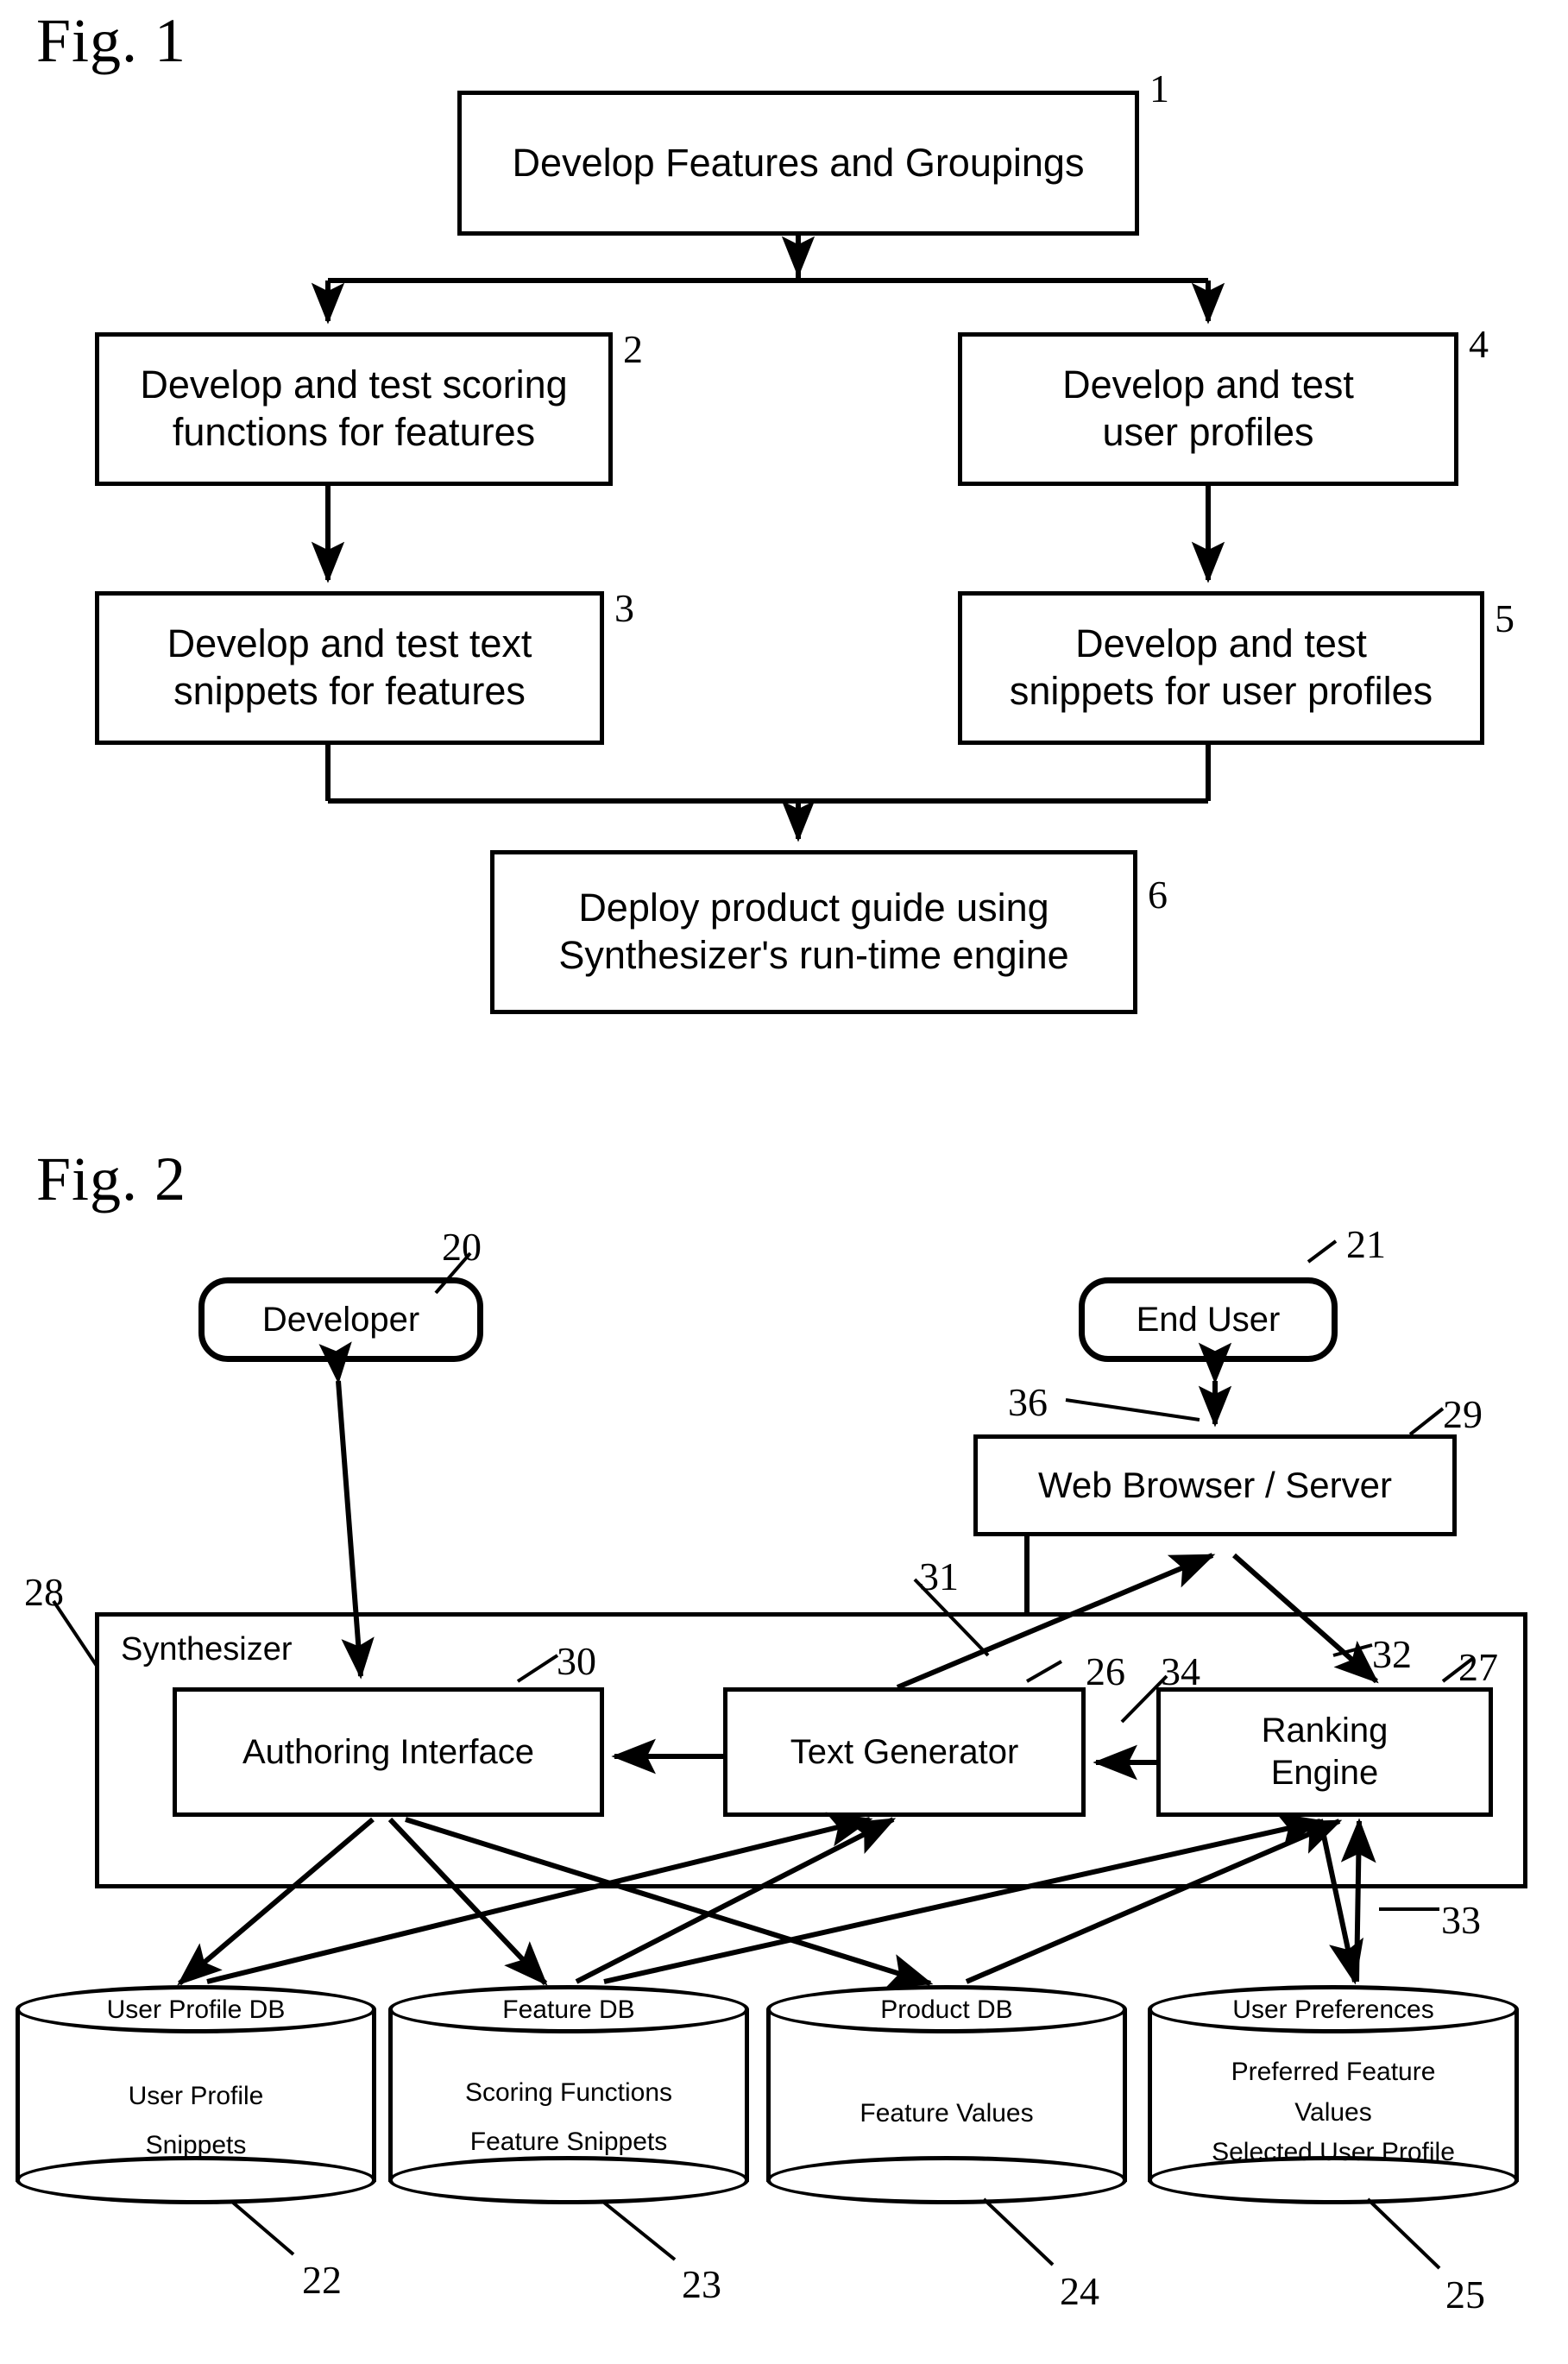 The image size is (1568, 2364). Describe the element at coordinates (322, 2280) in the screenshot. I see `fig2-ref-22: 22` at that location.